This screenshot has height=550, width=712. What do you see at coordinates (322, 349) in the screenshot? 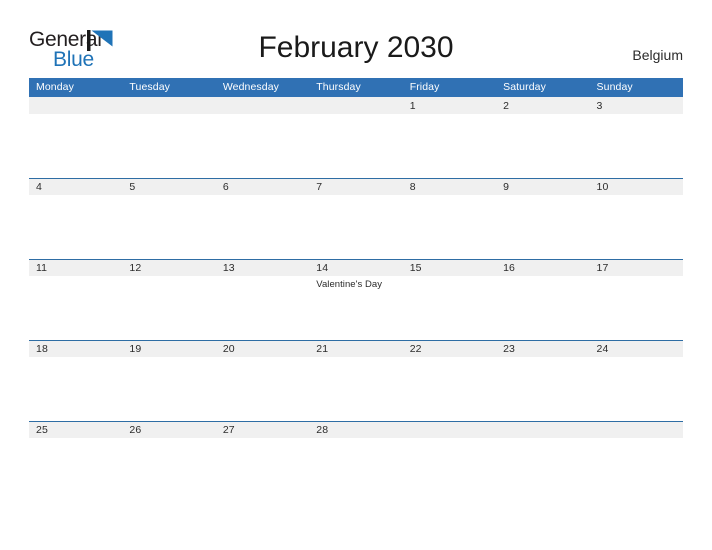
I see `day-number: 21` at bounding box center [322, 349].